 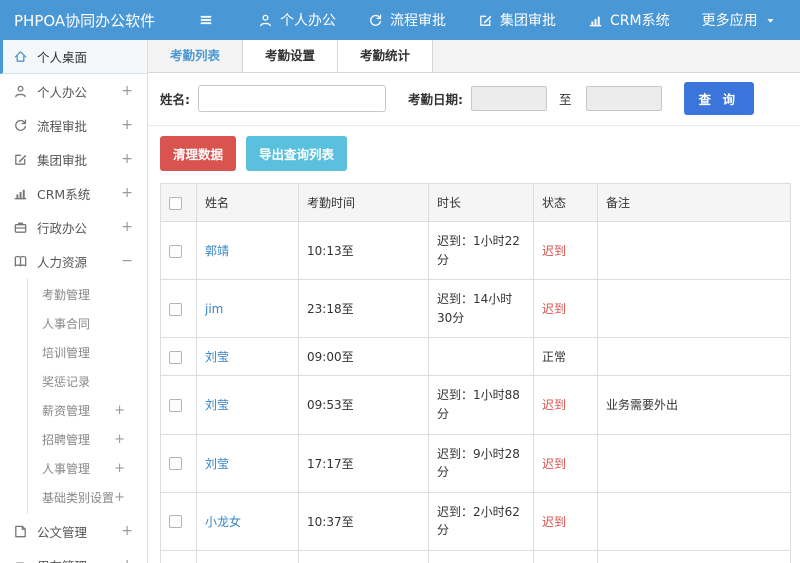 What do you see at coordinates (694, 405) in the screenshot?
I see `note: 业务需要外出` at bounding box center [694, 405].